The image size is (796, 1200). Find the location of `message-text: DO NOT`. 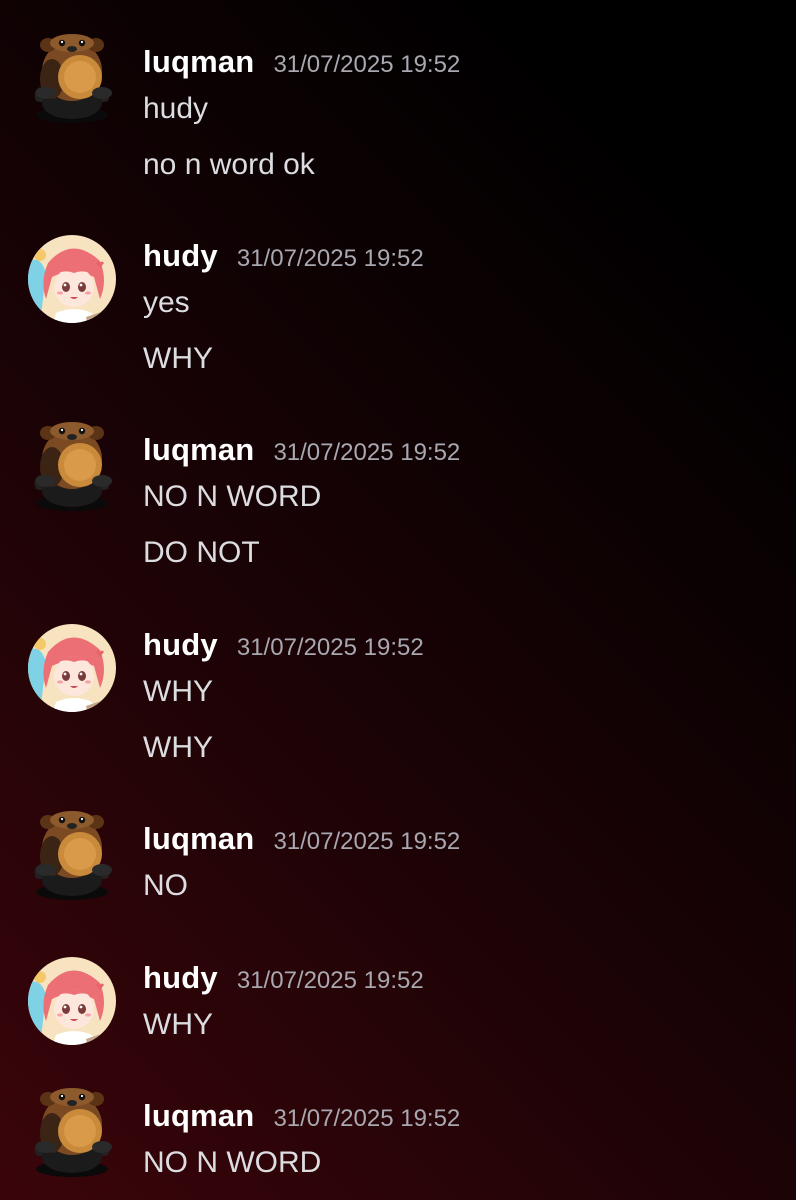

message-text: DO NOT is located at coordinates (201, 552).